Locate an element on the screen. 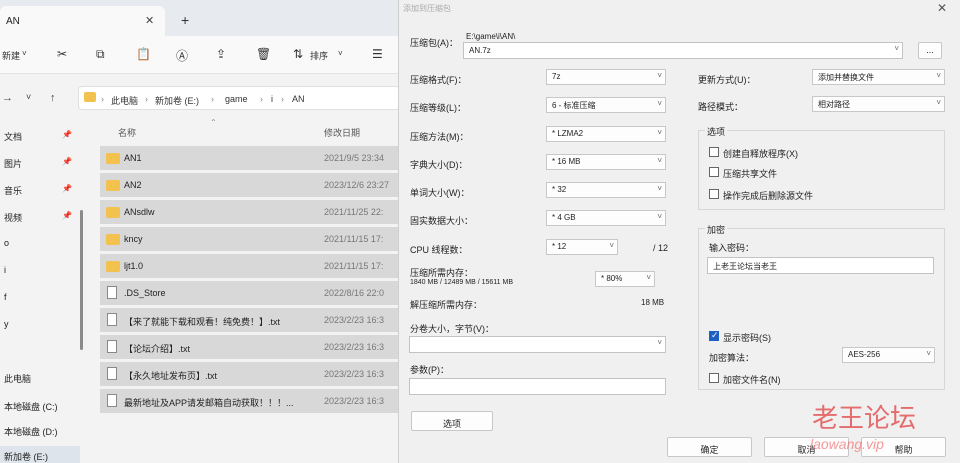 The image size is (960, 463). breadcrumb-item: 新加卷 (E:) is located at coordinates (177, 100).